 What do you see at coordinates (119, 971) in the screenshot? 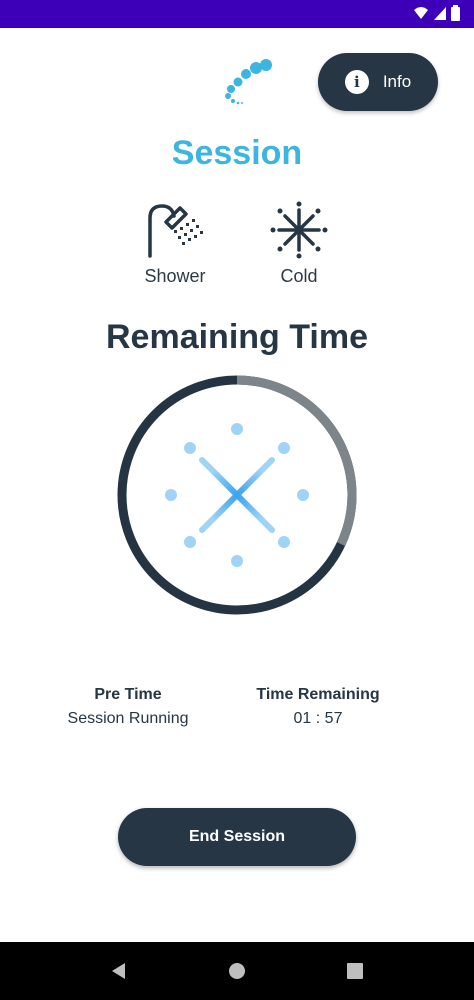
I see `back-icon` at bounding box center [119, 971].